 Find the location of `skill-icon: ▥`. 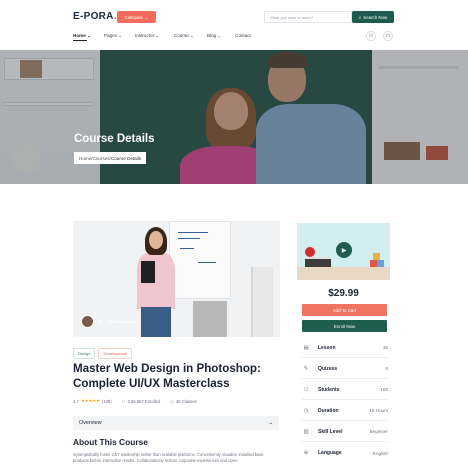

skill-icon: ▥ is located at coordinates (306, 431).